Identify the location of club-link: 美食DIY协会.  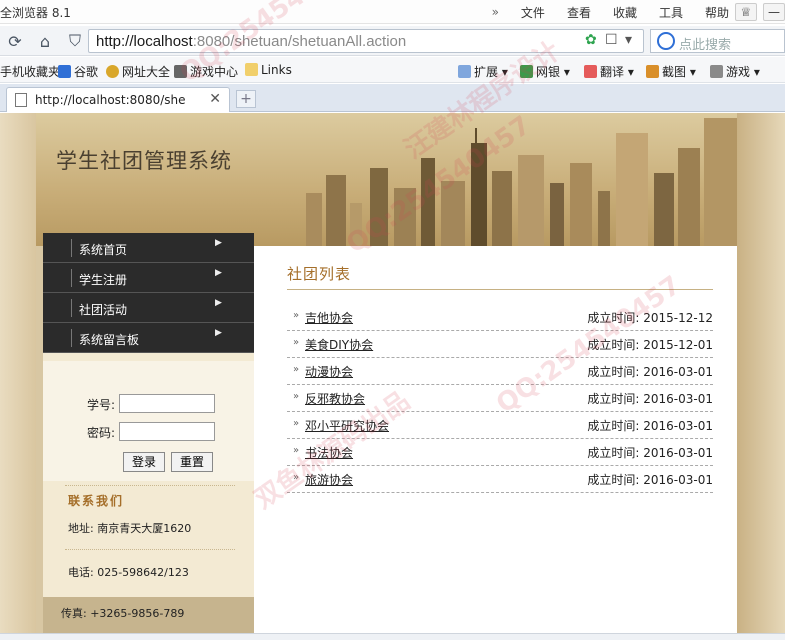
(339, 344).